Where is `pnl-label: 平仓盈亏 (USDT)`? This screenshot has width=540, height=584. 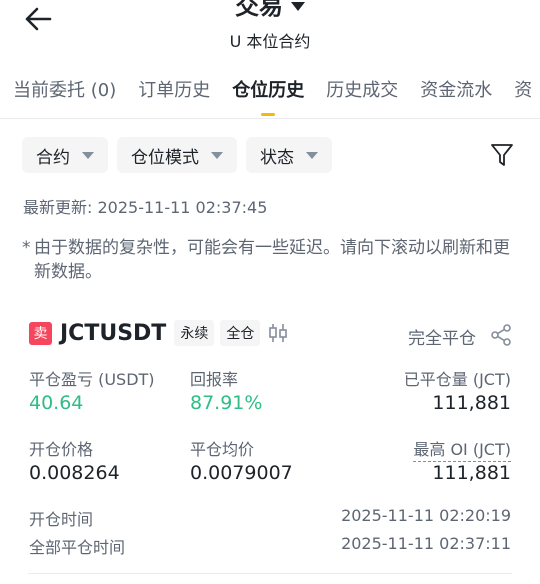
pnl-label: 平仓盈亏 (USDT) is located at coordinates (92, 379).